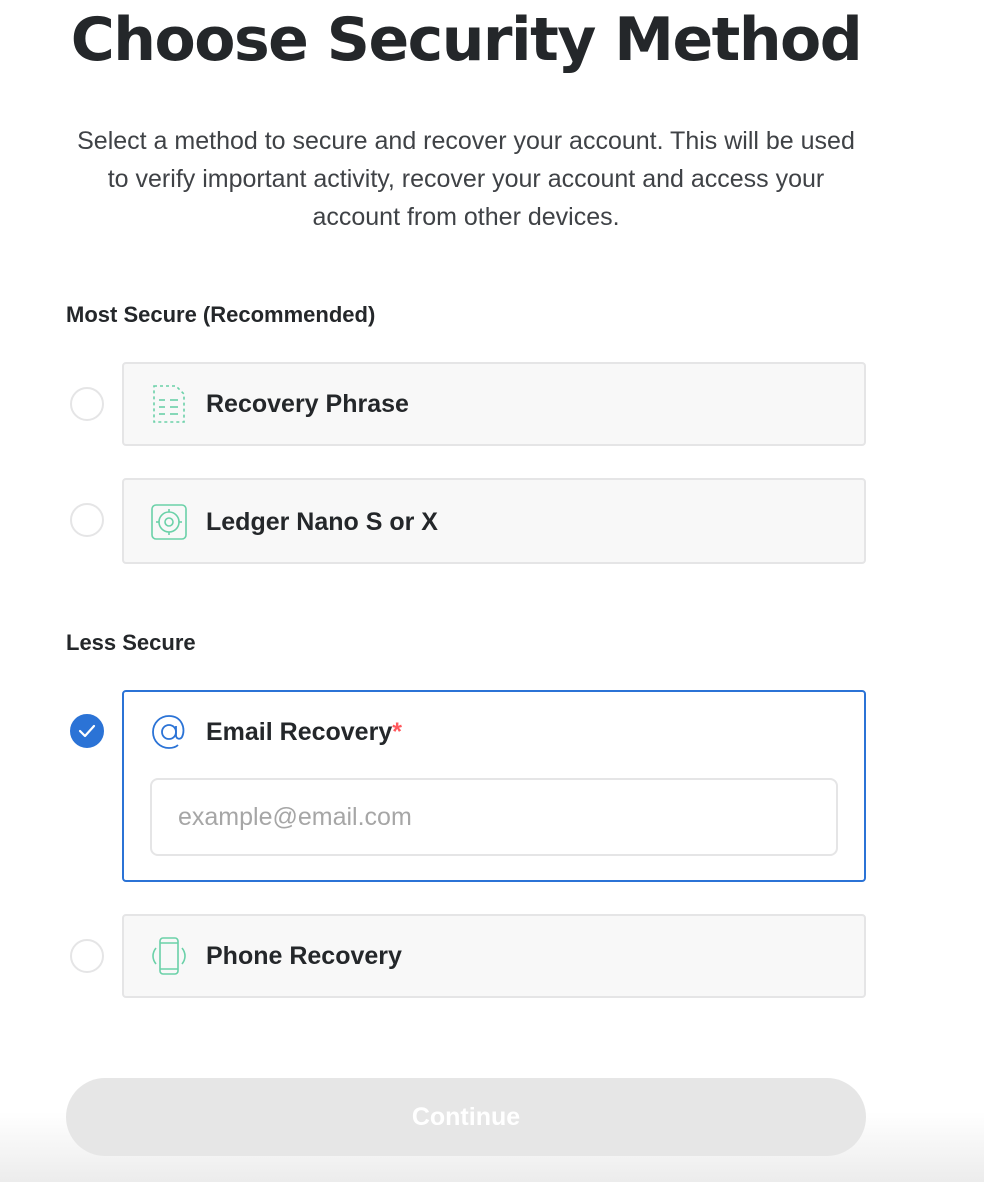 This screenshot has width=984, height=1182. What do you see at coordinates (307, 403) in the screenshot?
I see `option-label: Recovery Phrase` at bounding box center [307, 403].